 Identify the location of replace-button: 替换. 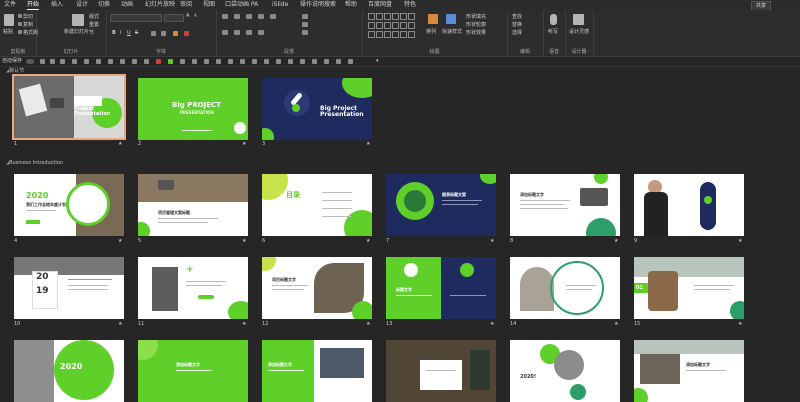
(517, 24).